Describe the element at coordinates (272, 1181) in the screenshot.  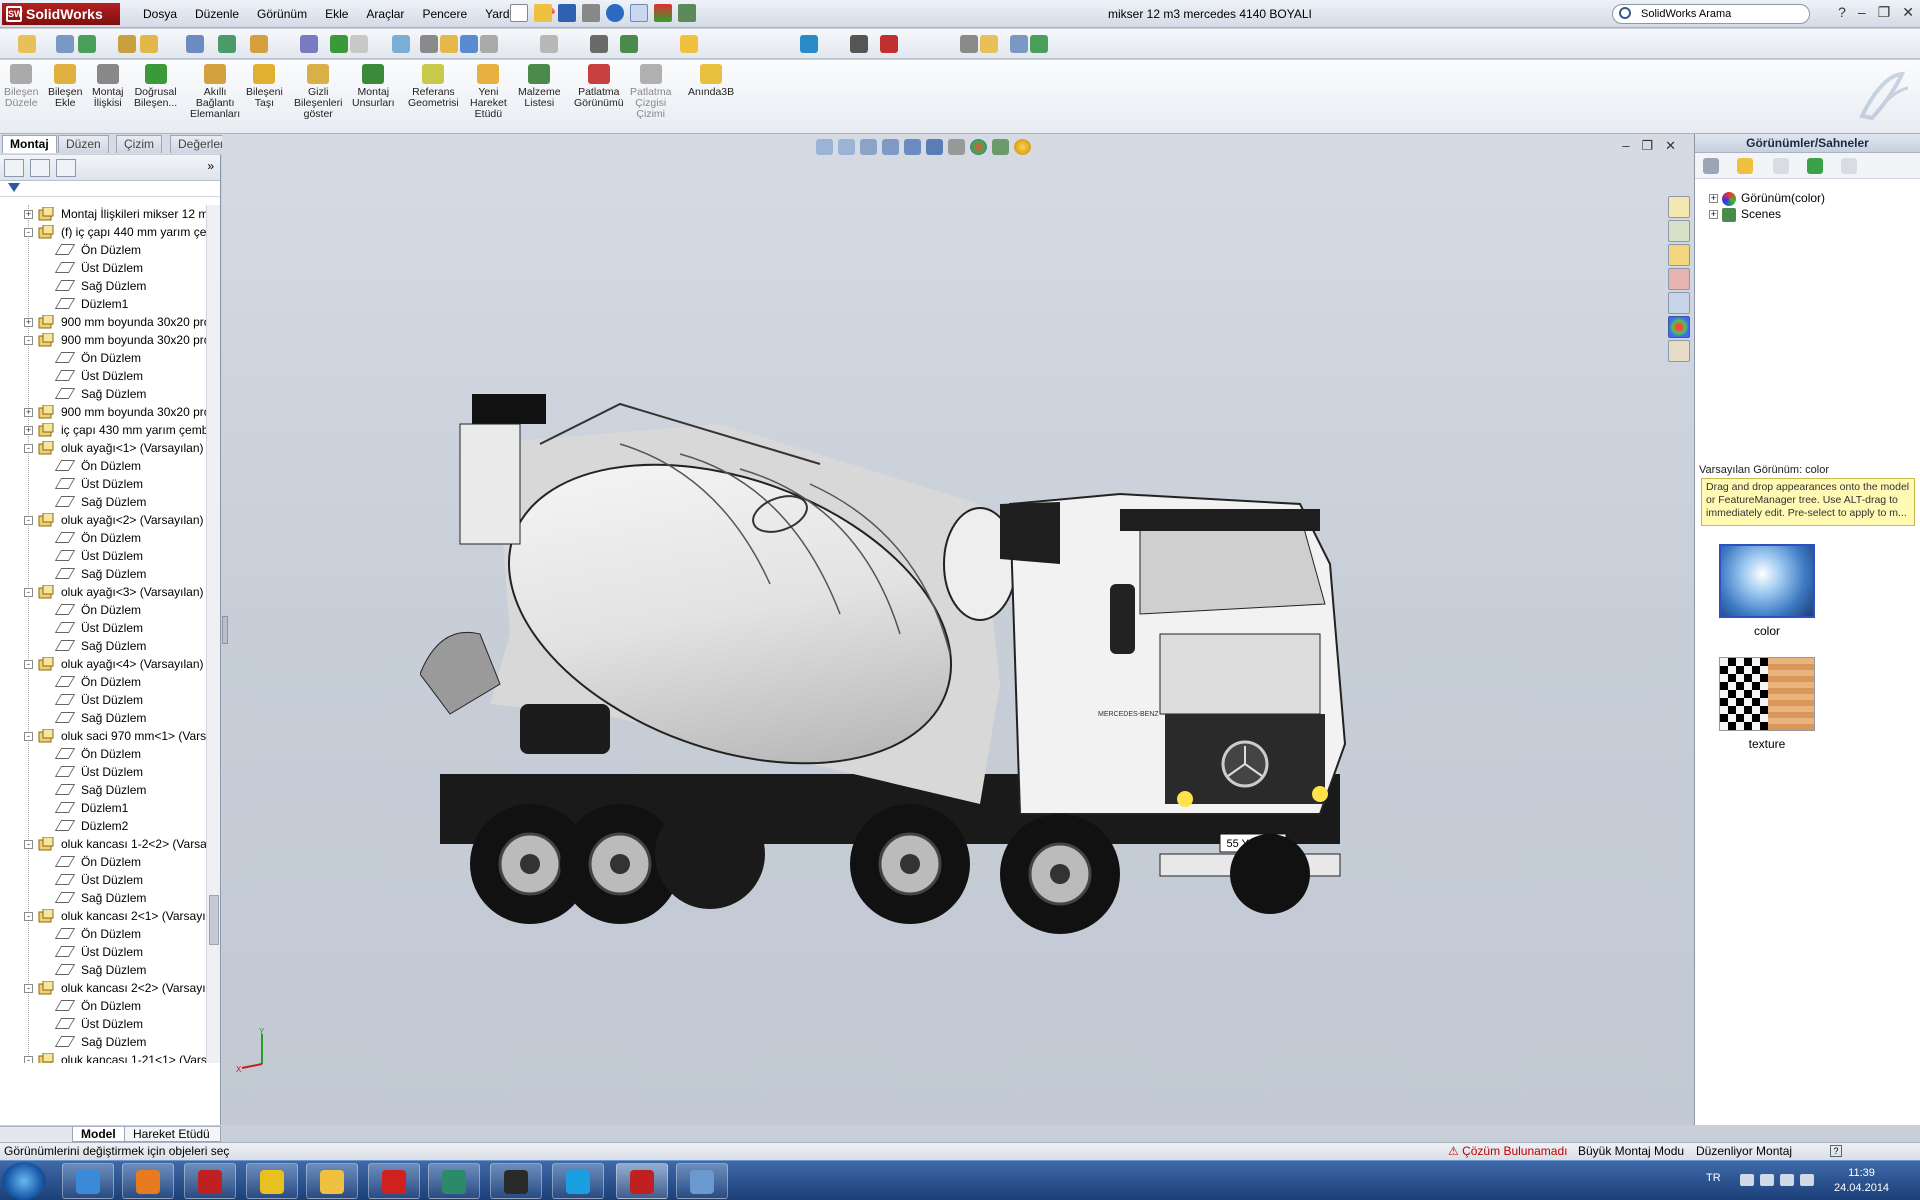
I see `taskbar-app-chrome` at that location.